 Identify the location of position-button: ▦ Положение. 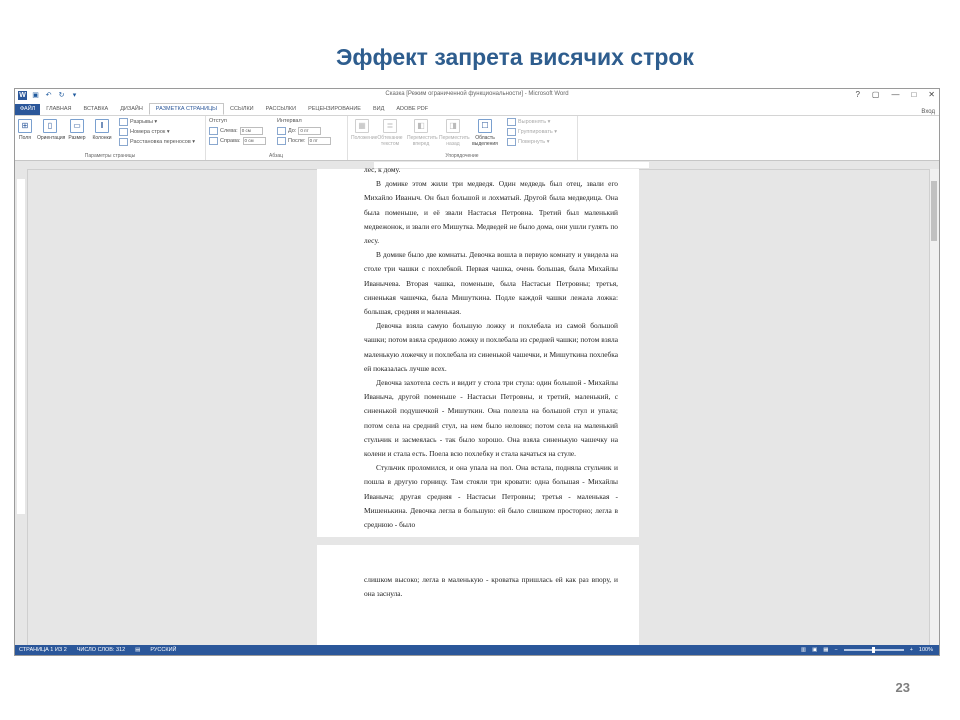
(364, 130).